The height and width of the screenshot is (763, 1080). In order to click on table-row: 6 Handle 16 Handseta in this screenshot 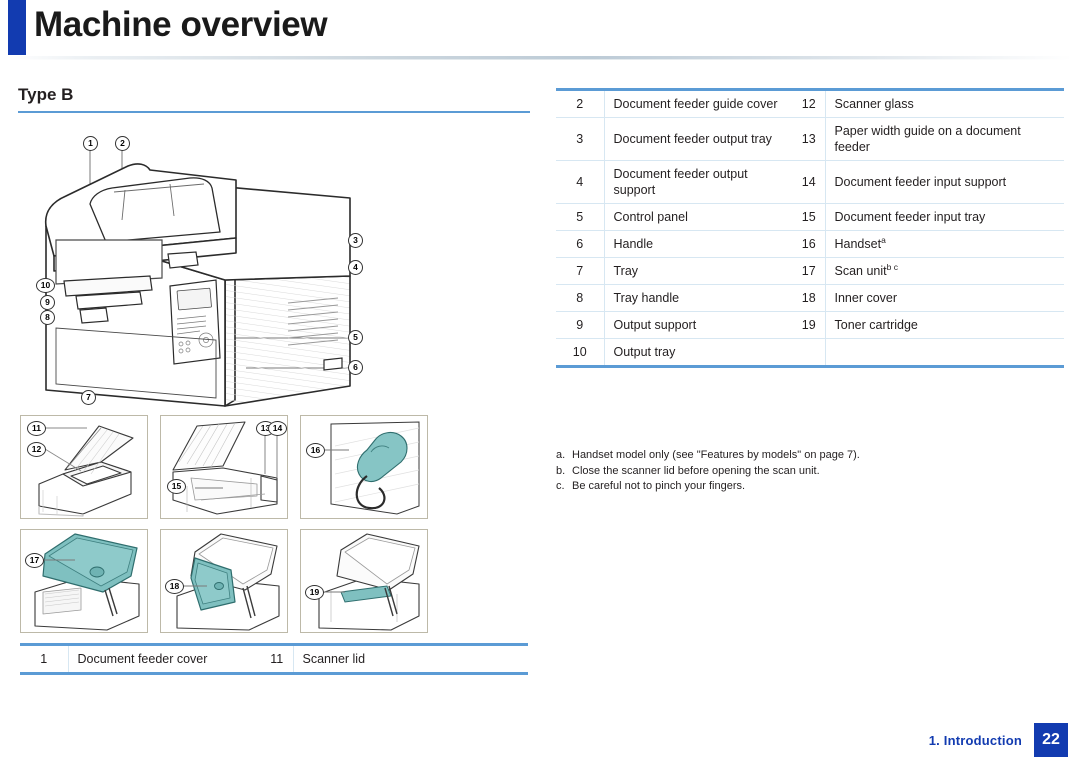, I will do `click(810, 244)`.